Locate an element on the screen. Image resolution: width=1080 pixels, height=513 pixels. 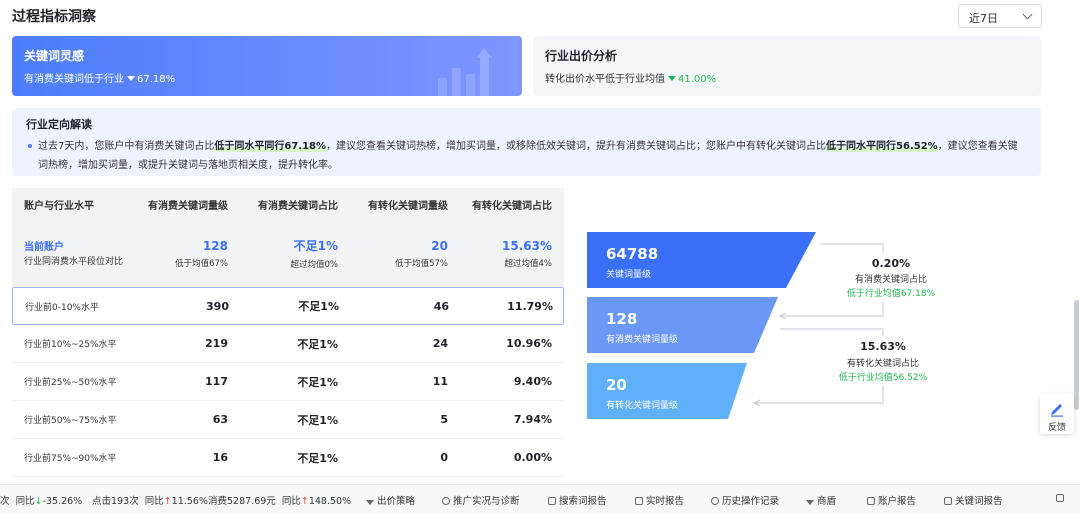
table-cell: 11.79% is located at coordinates (530, 306).